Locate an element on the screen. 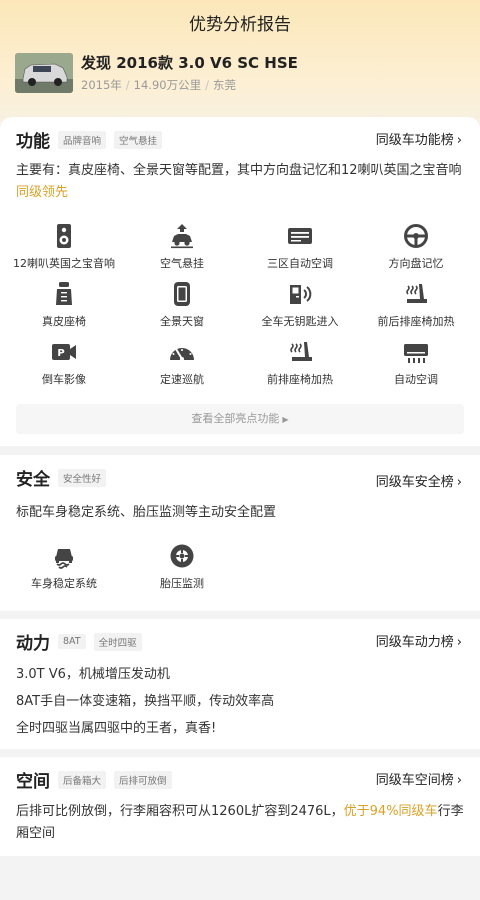 This screenshot has height=900, width=480. leather-seat-icon is located at coordinates (64, 293).